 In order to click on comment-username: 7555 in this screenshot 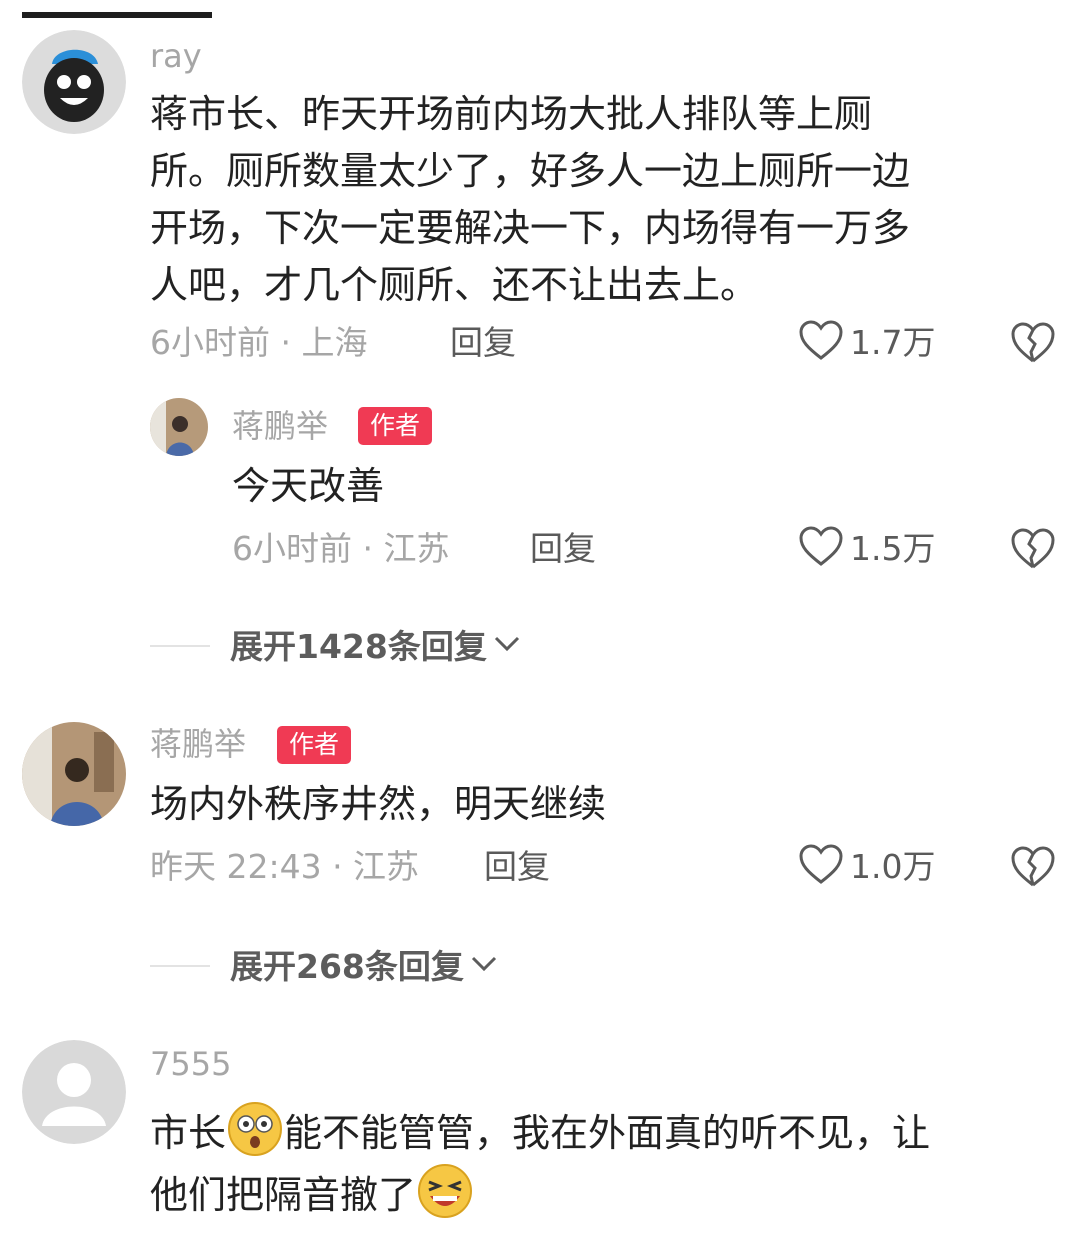, I will do `click(190, 1064)`.